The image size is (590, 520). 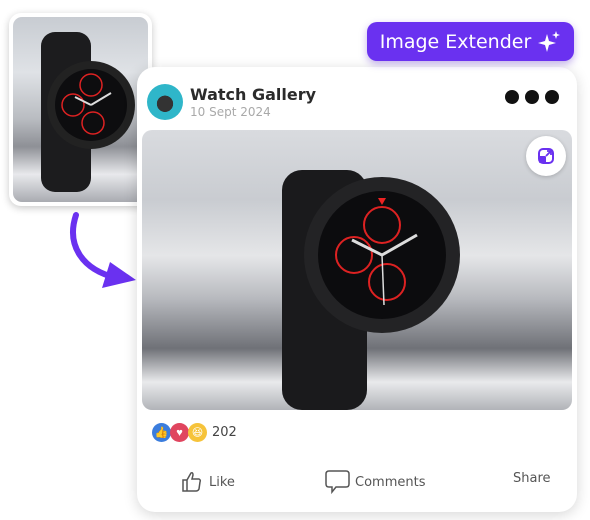 What do you see at coordinates (161, 432) in the screenshot?
I see `like-icon: 👍` at bounding box center [161, 432].